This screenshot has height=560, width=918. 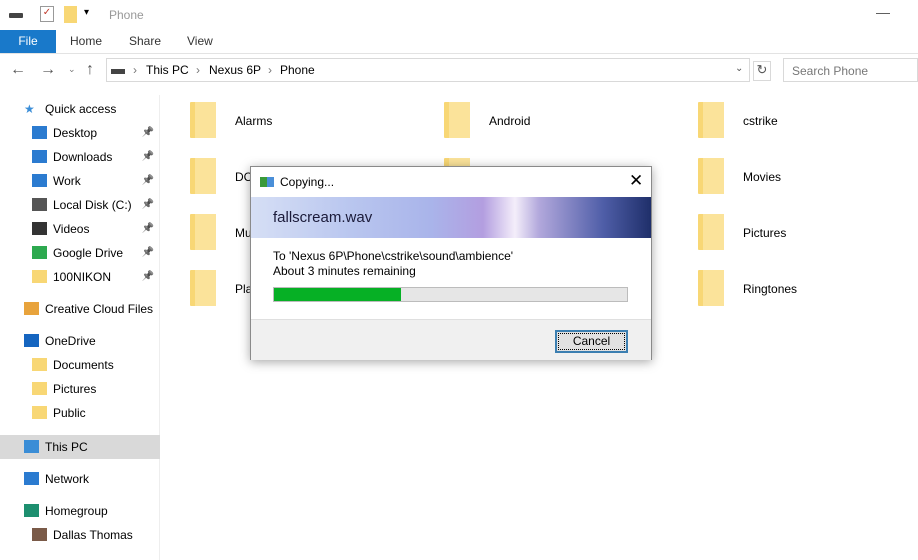 I want to click on file-name: fallscream.wav, so click(x=323, y=217).